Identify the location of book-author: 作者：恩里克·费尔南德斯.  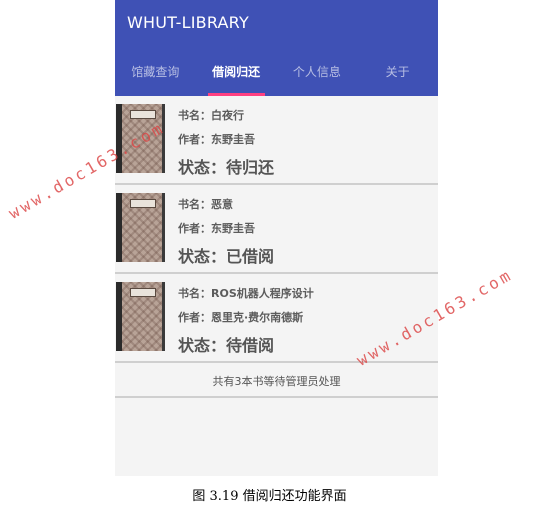
(241, 317).